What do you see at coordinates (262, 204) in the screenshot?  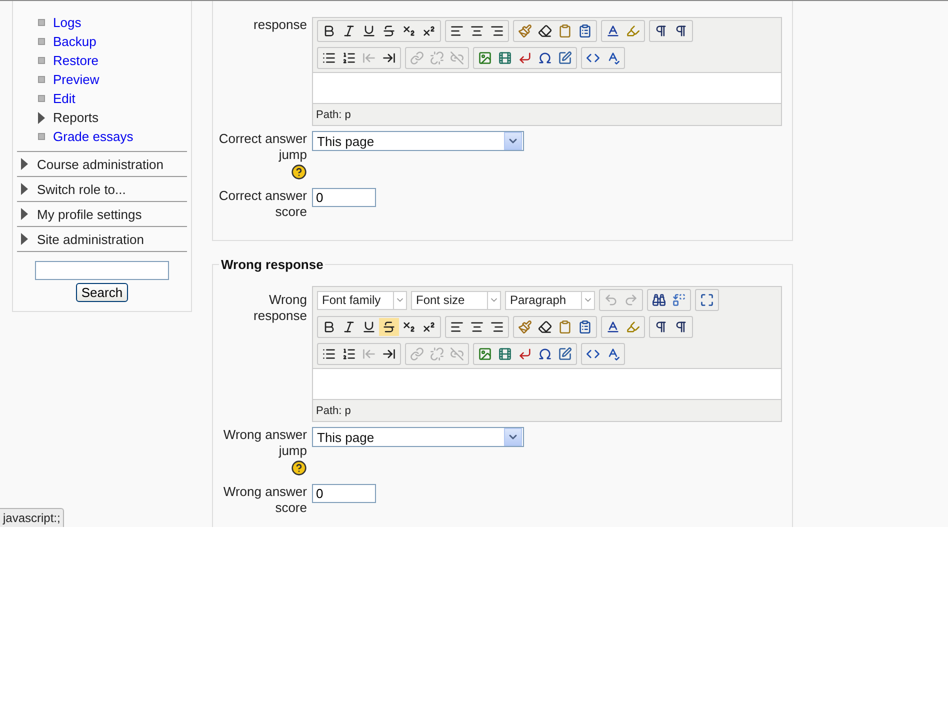 I see `field-label: Correct answer score` at bounding box center [262, 204].